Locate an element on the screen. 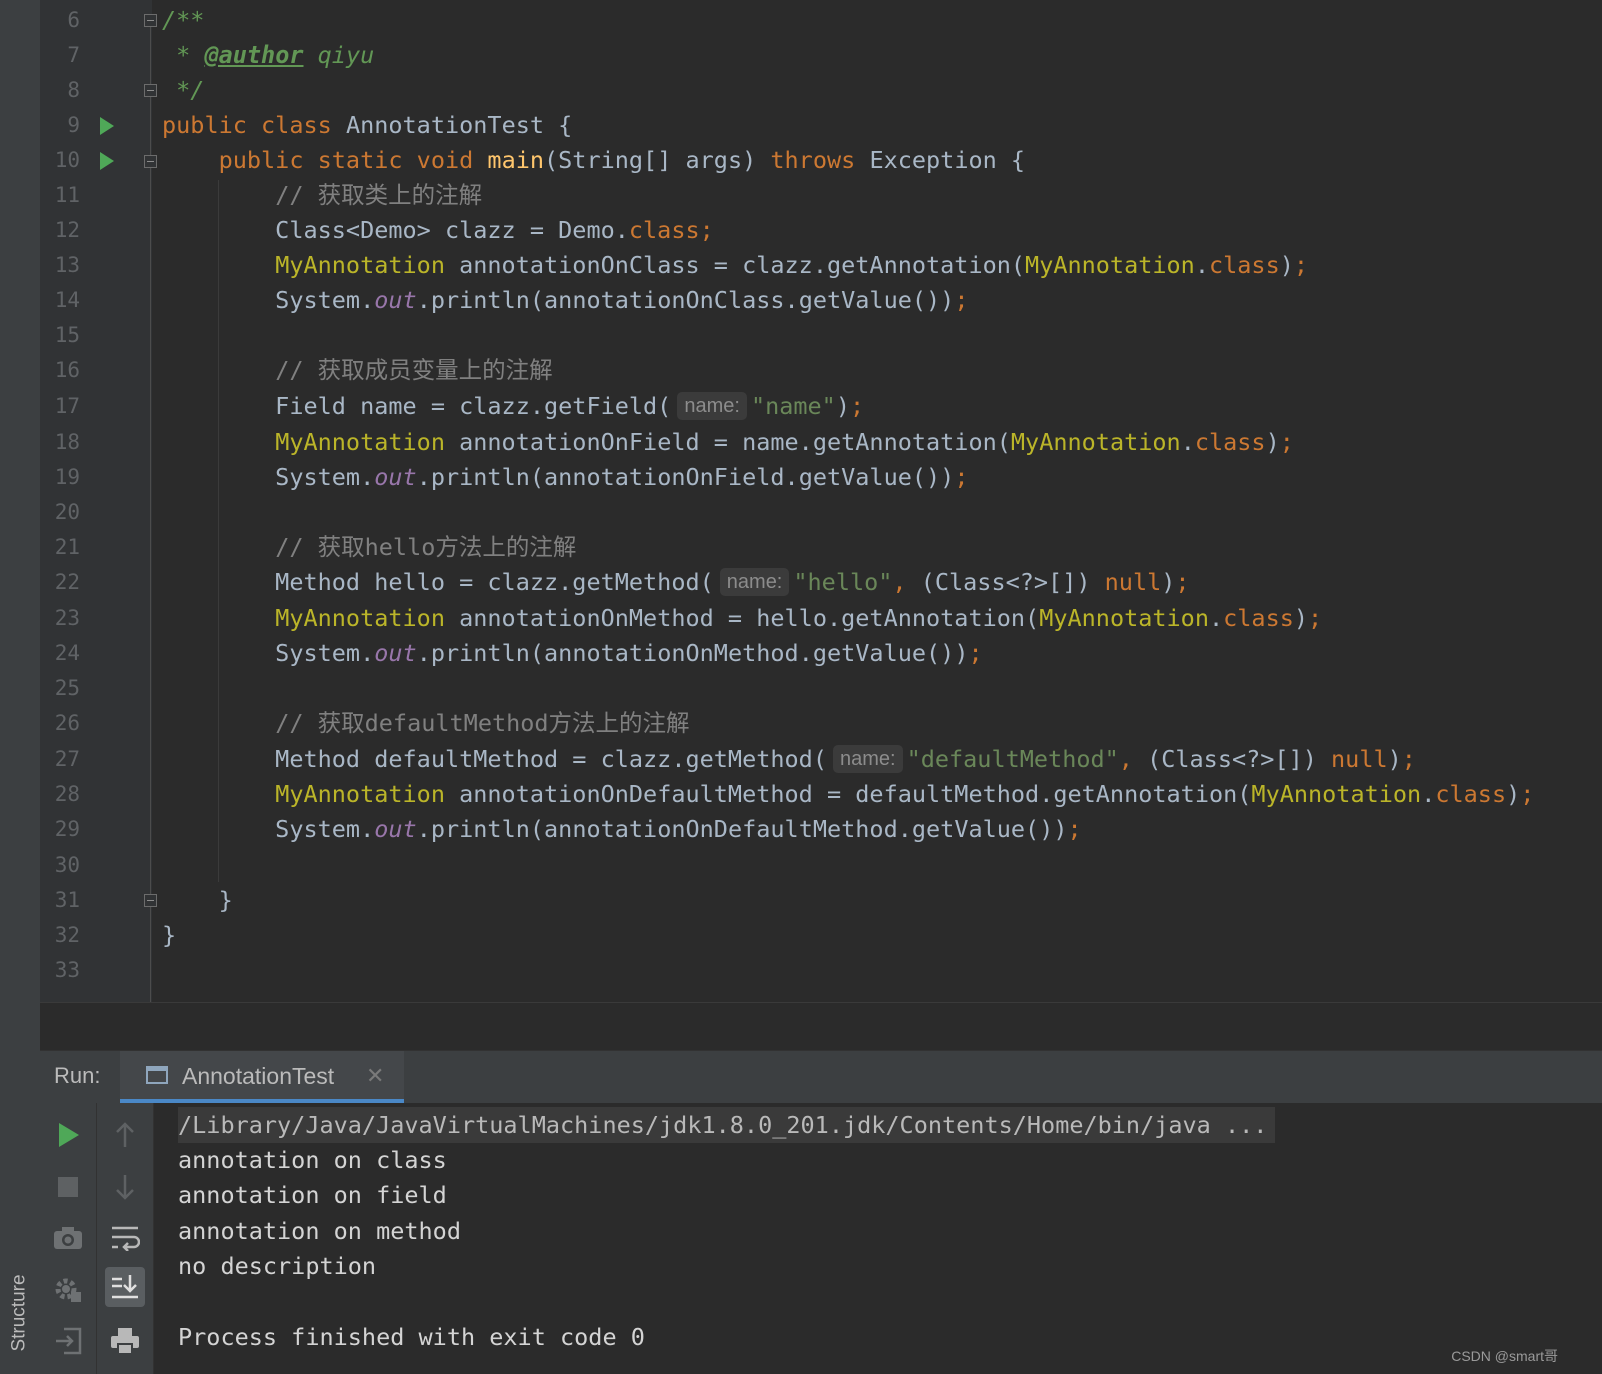  structure-tab-label: Structure is located at coordinates (19, 1313).